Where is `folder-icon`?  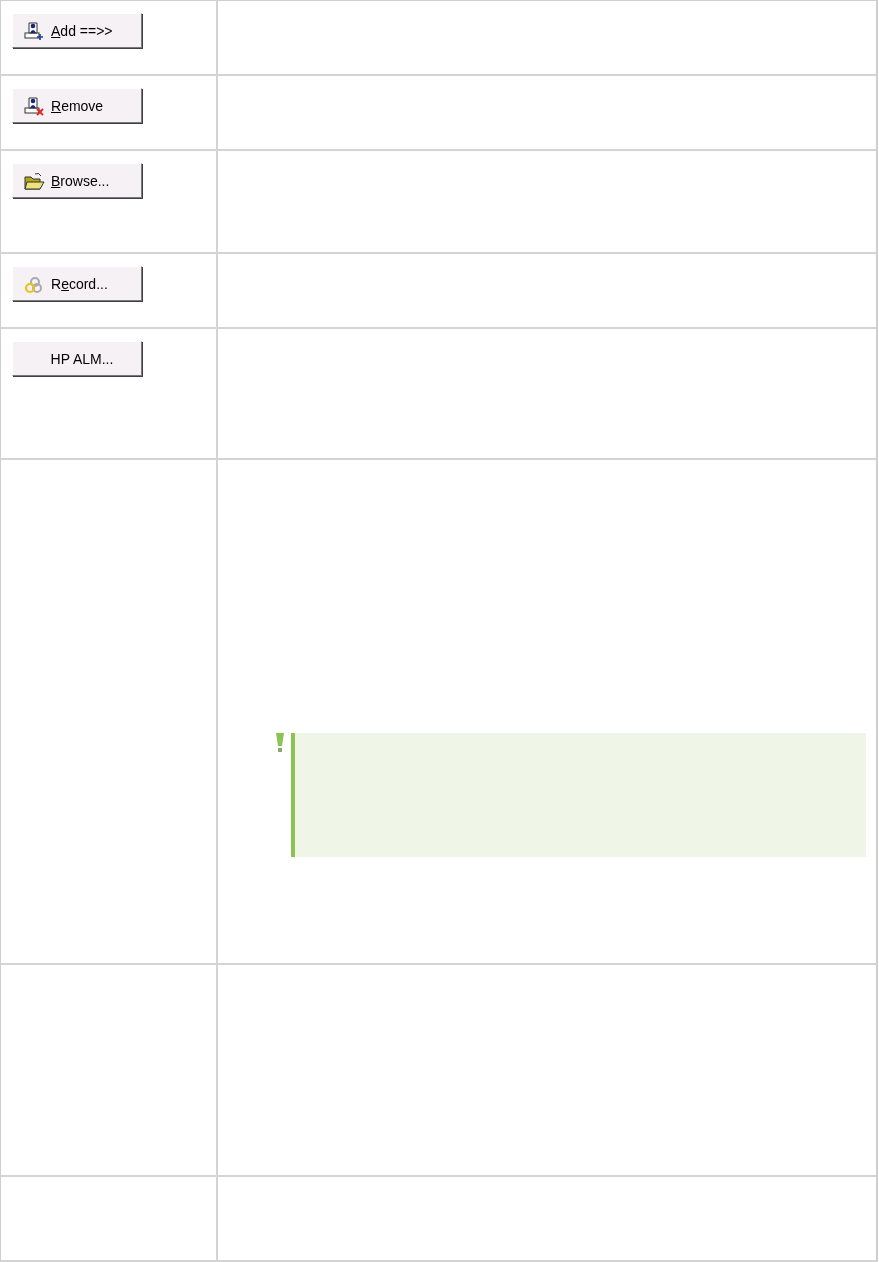 folder-icon is located at coordinates (34, 180).